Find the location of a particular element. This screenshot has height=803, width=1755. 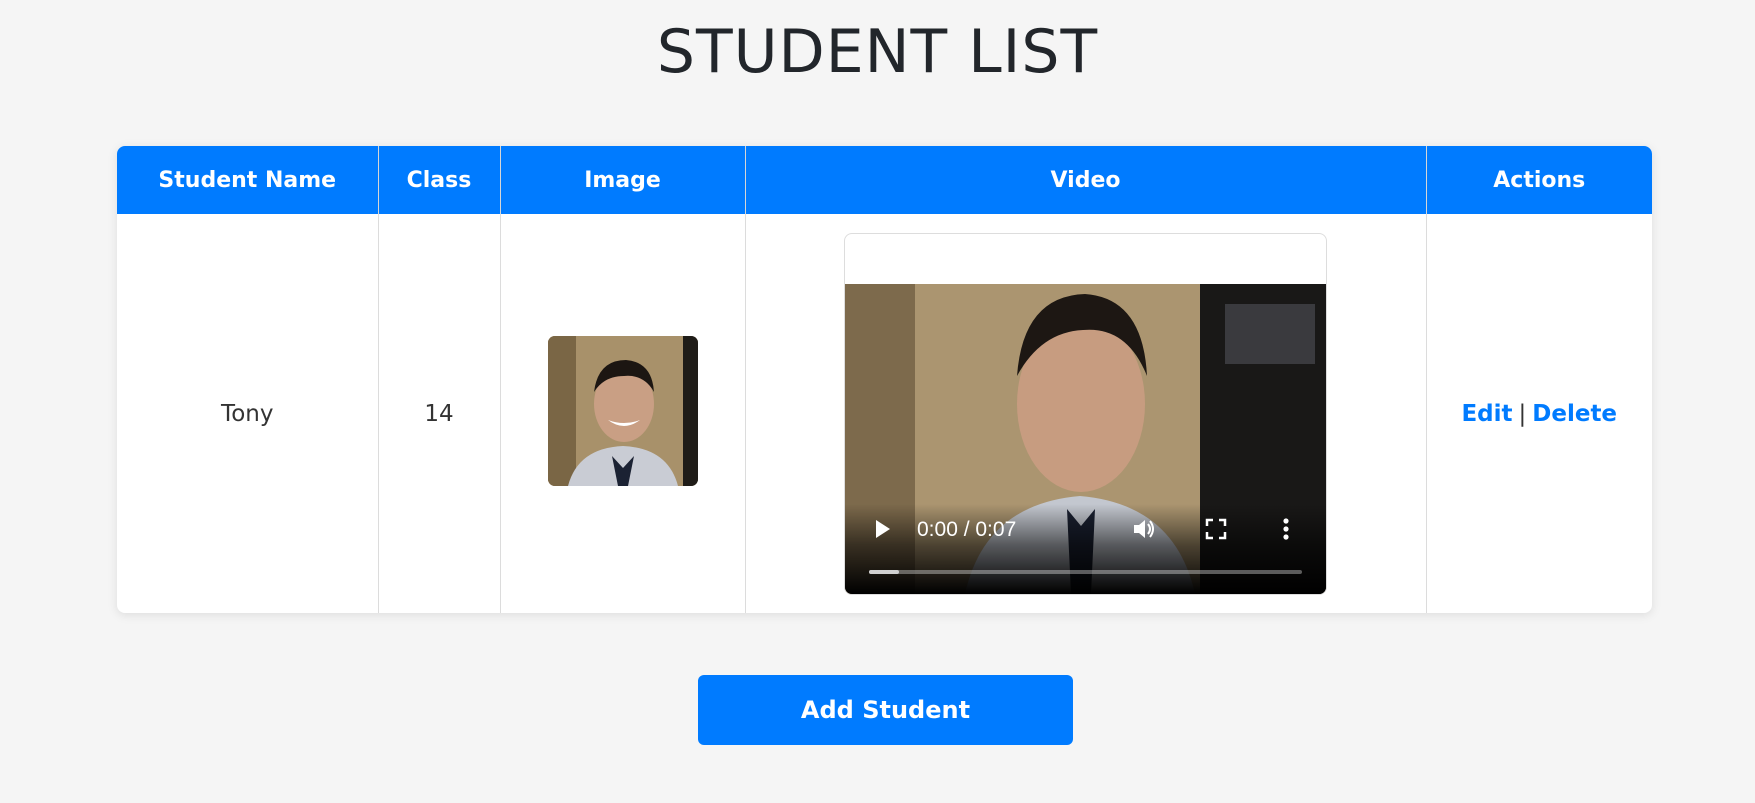

video-progress-fill is located at coordinates (884, 571).